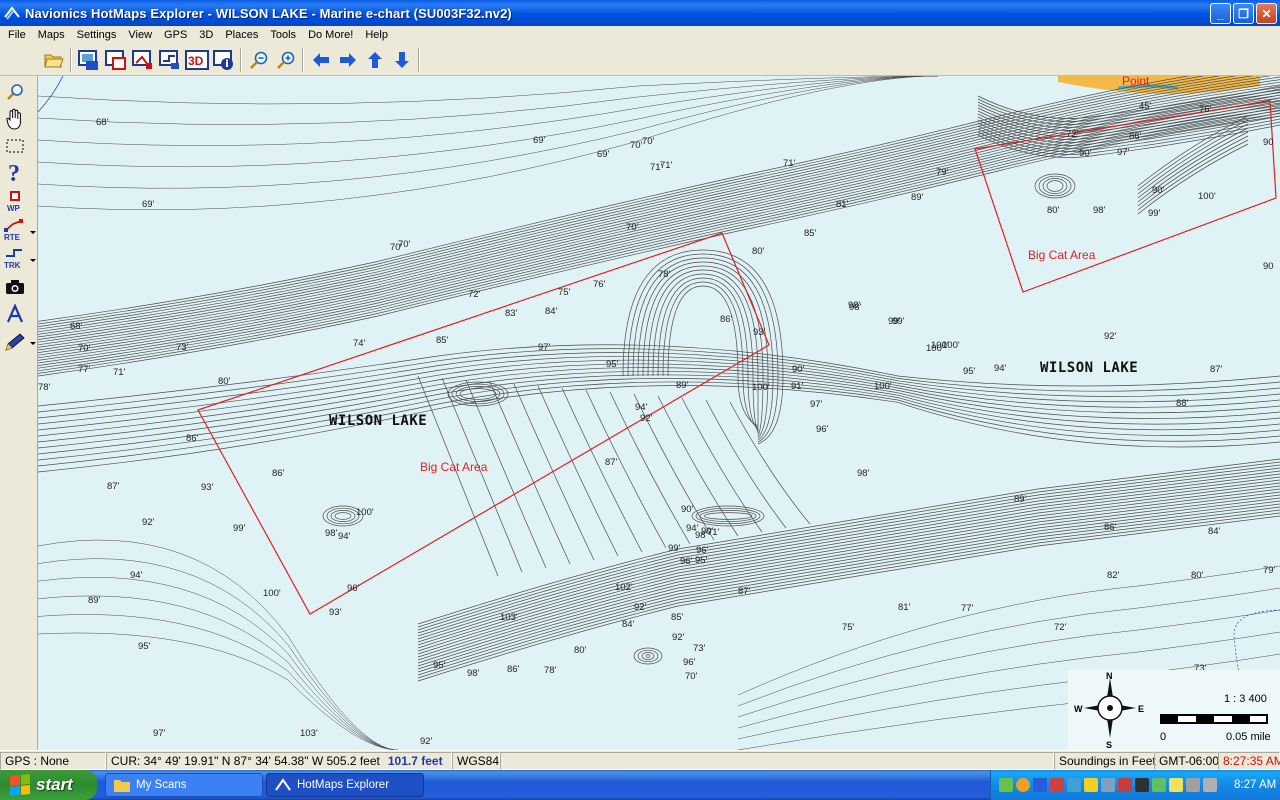 This screenshot has height=800, width=1280. What do you see at coordinates (330, 35) in the screenshot?
I see `menu-do-more: Do More!` at bounding box center [330, 35].